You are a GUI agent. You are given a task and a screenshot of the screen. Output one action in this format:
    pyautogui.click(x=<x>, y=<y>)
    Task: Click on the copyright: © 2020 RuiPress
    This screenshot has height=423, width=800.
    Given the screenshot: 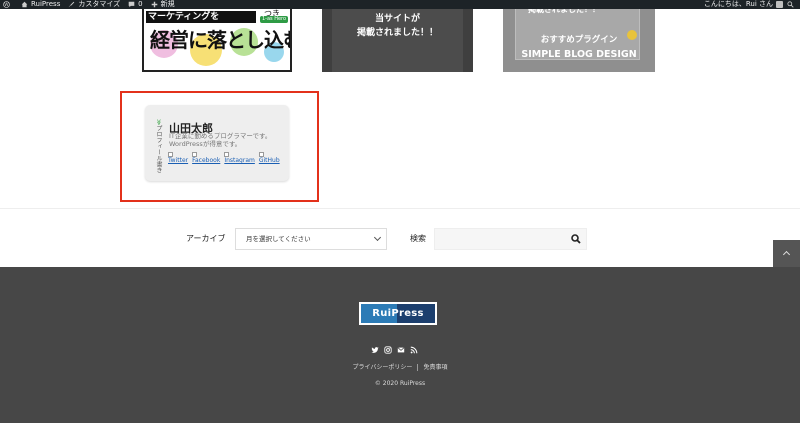 What is the action you would take?
    pyautogui.click(x=400, y=383)
    